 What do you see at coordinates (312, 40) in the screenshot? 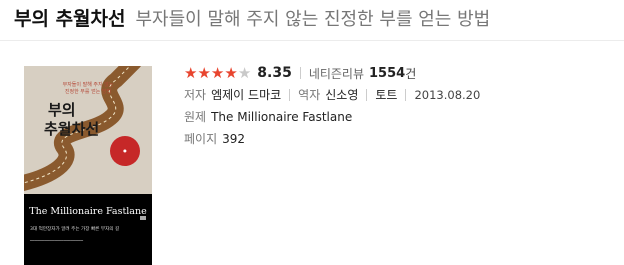
I see `header-divider` at bounding box center [312, 40].